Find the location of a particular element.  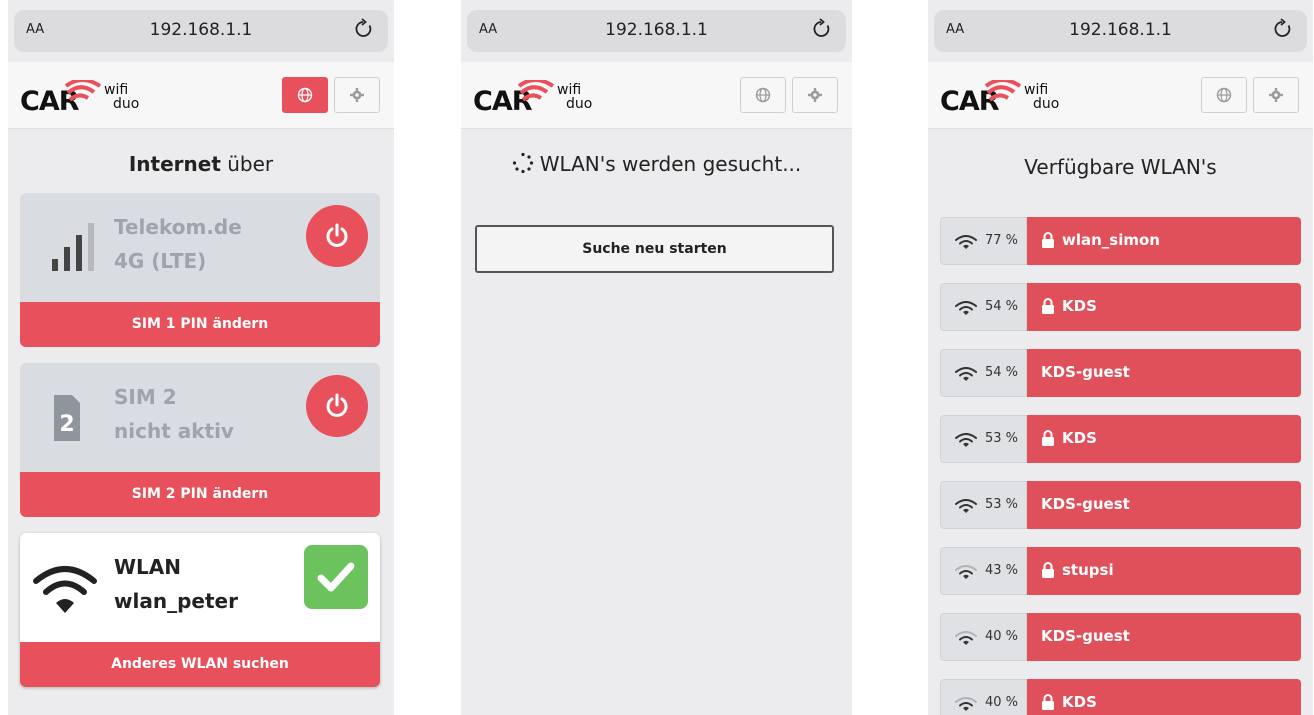

network-name-button: stupsi is located at coordinates (1164, 571).